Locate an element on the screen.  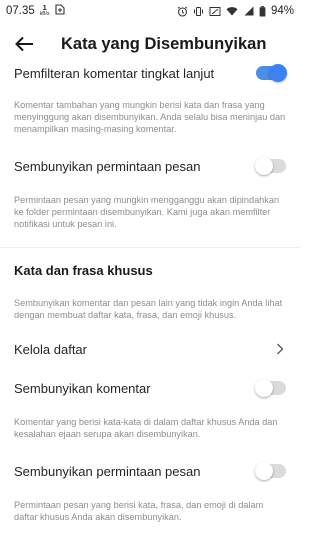
network-speed: 1 kB/s is located at coordinates (45, 11).